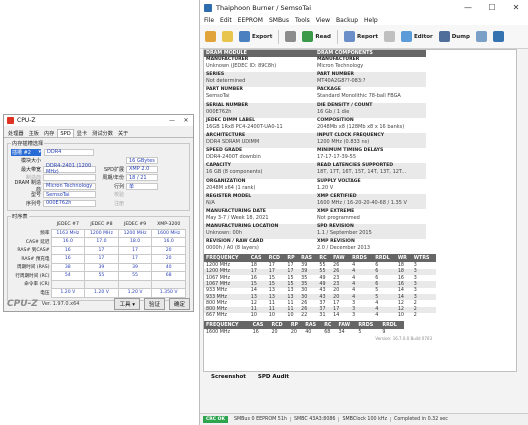 This screenshot has width=528, height=425. I want to click on xmp-cell: 34, so click(341, 332).